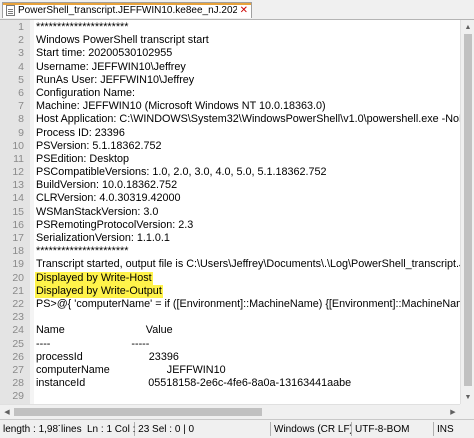 Image resolution: width=474 pixels, height=438 pixels. I want to click on scrollbar-corner, so click(467, 411).